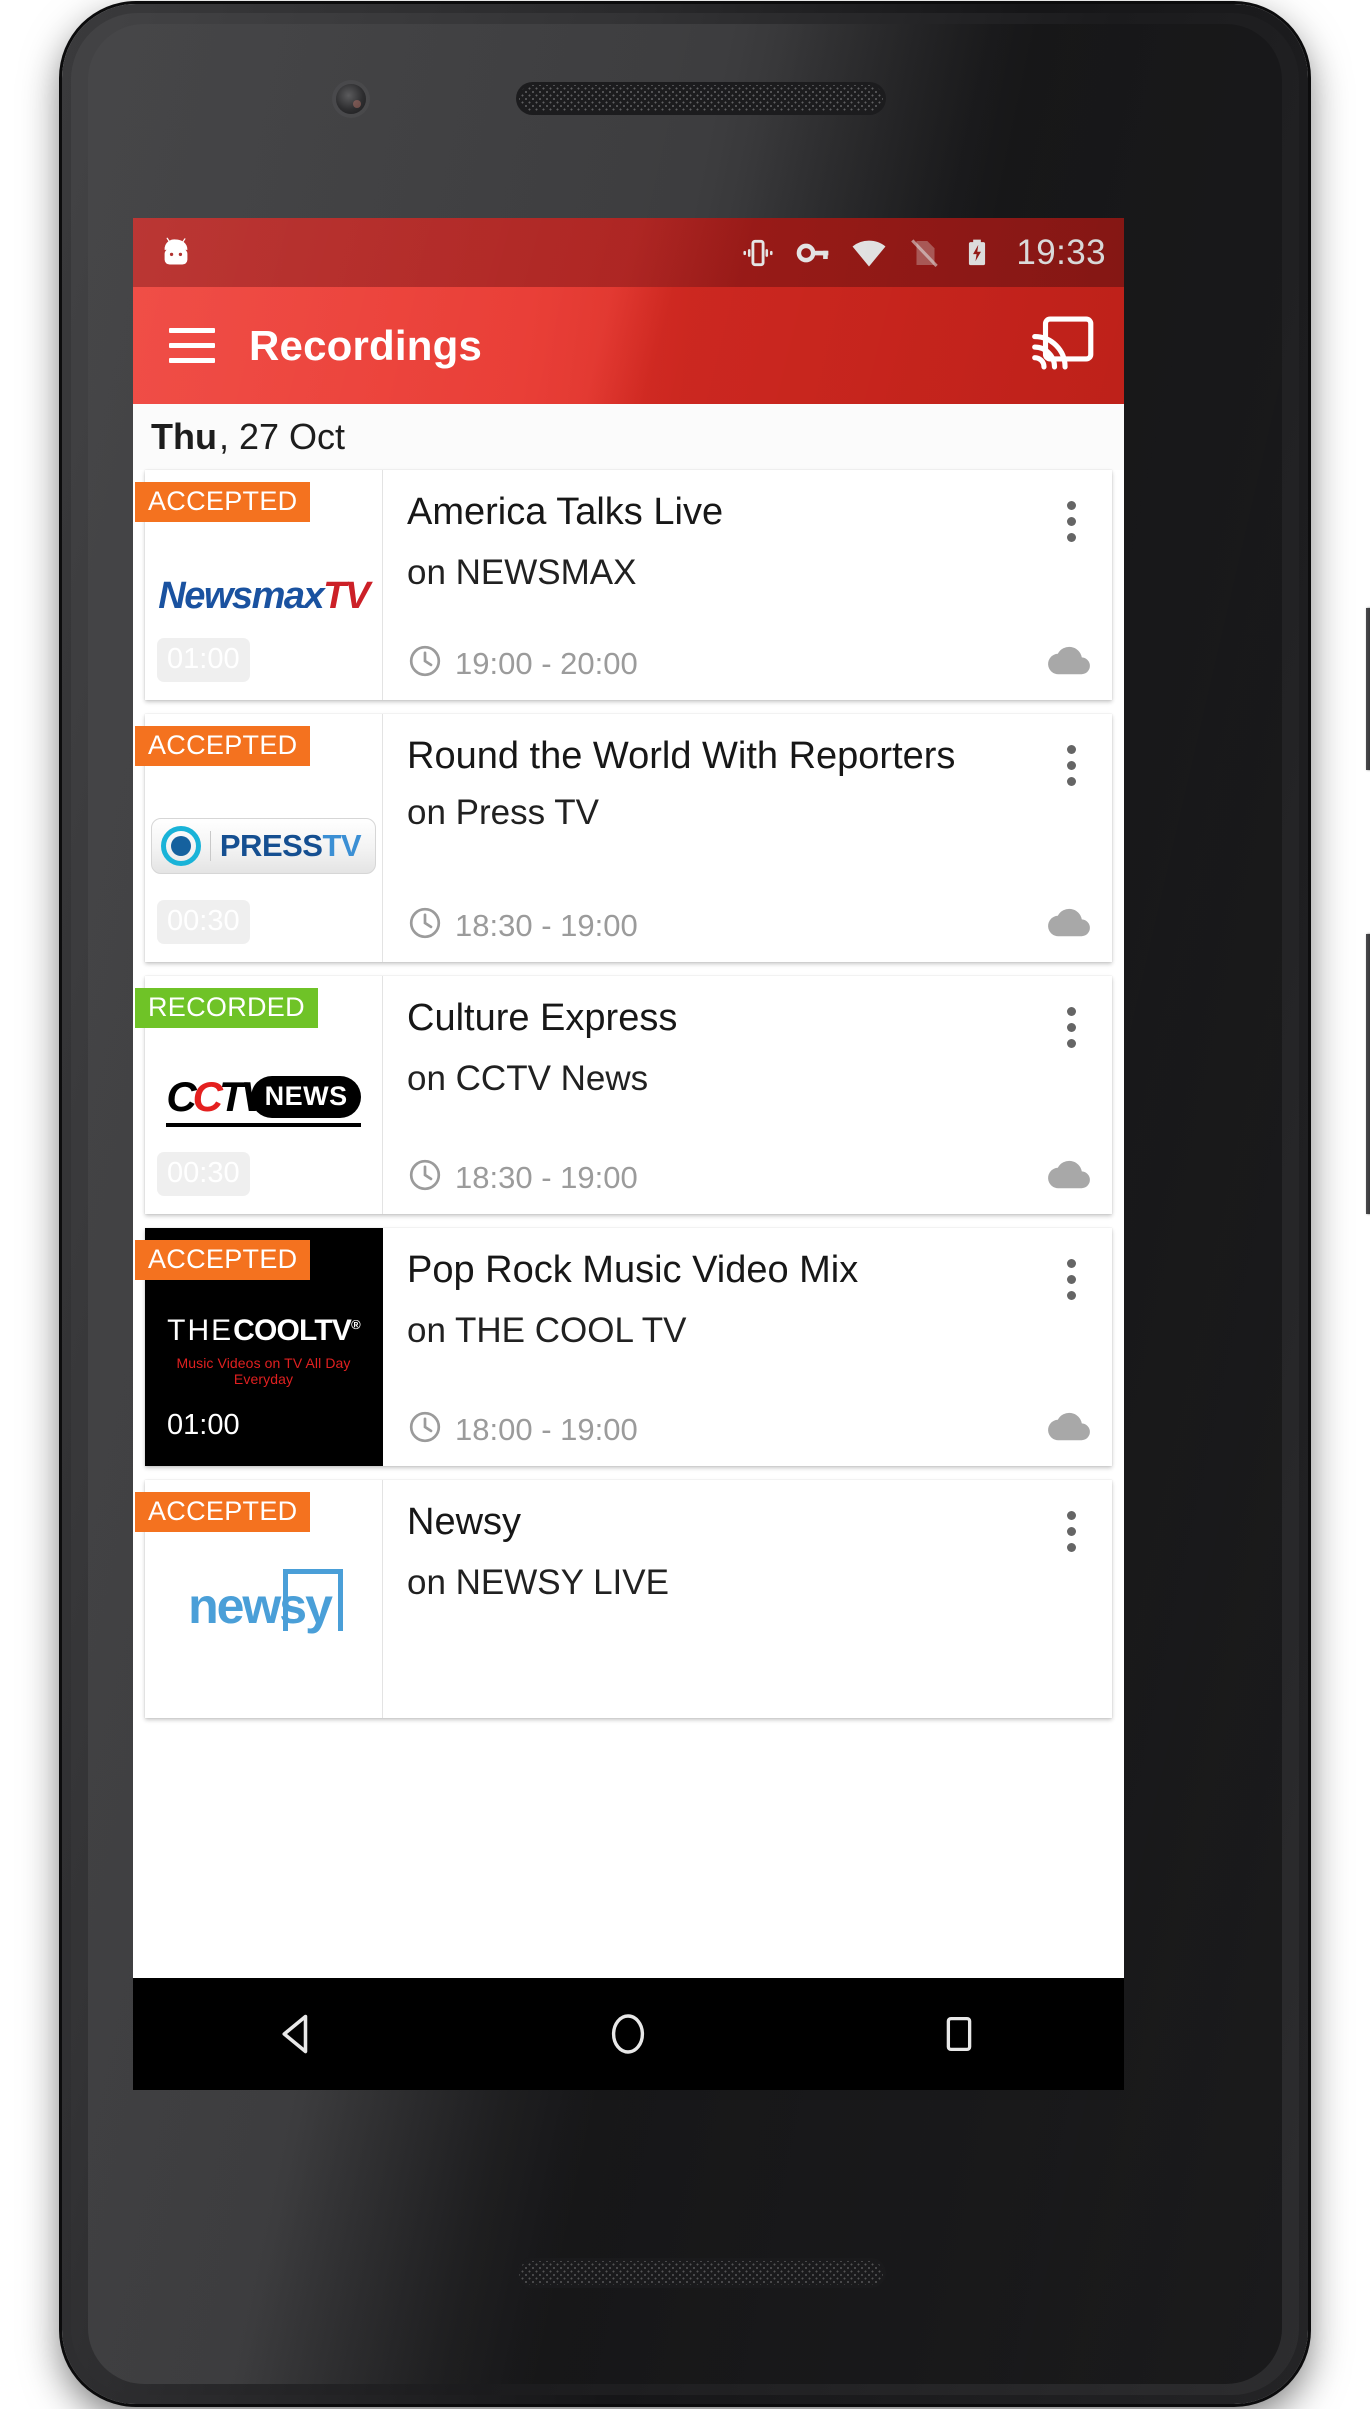 Image resolution: width=1370 pixels, height=2409 pixels. What do you see at coordinates (448, 253) in the screenshot?
I see `status-bar-left` at bounding box center [448, 253].